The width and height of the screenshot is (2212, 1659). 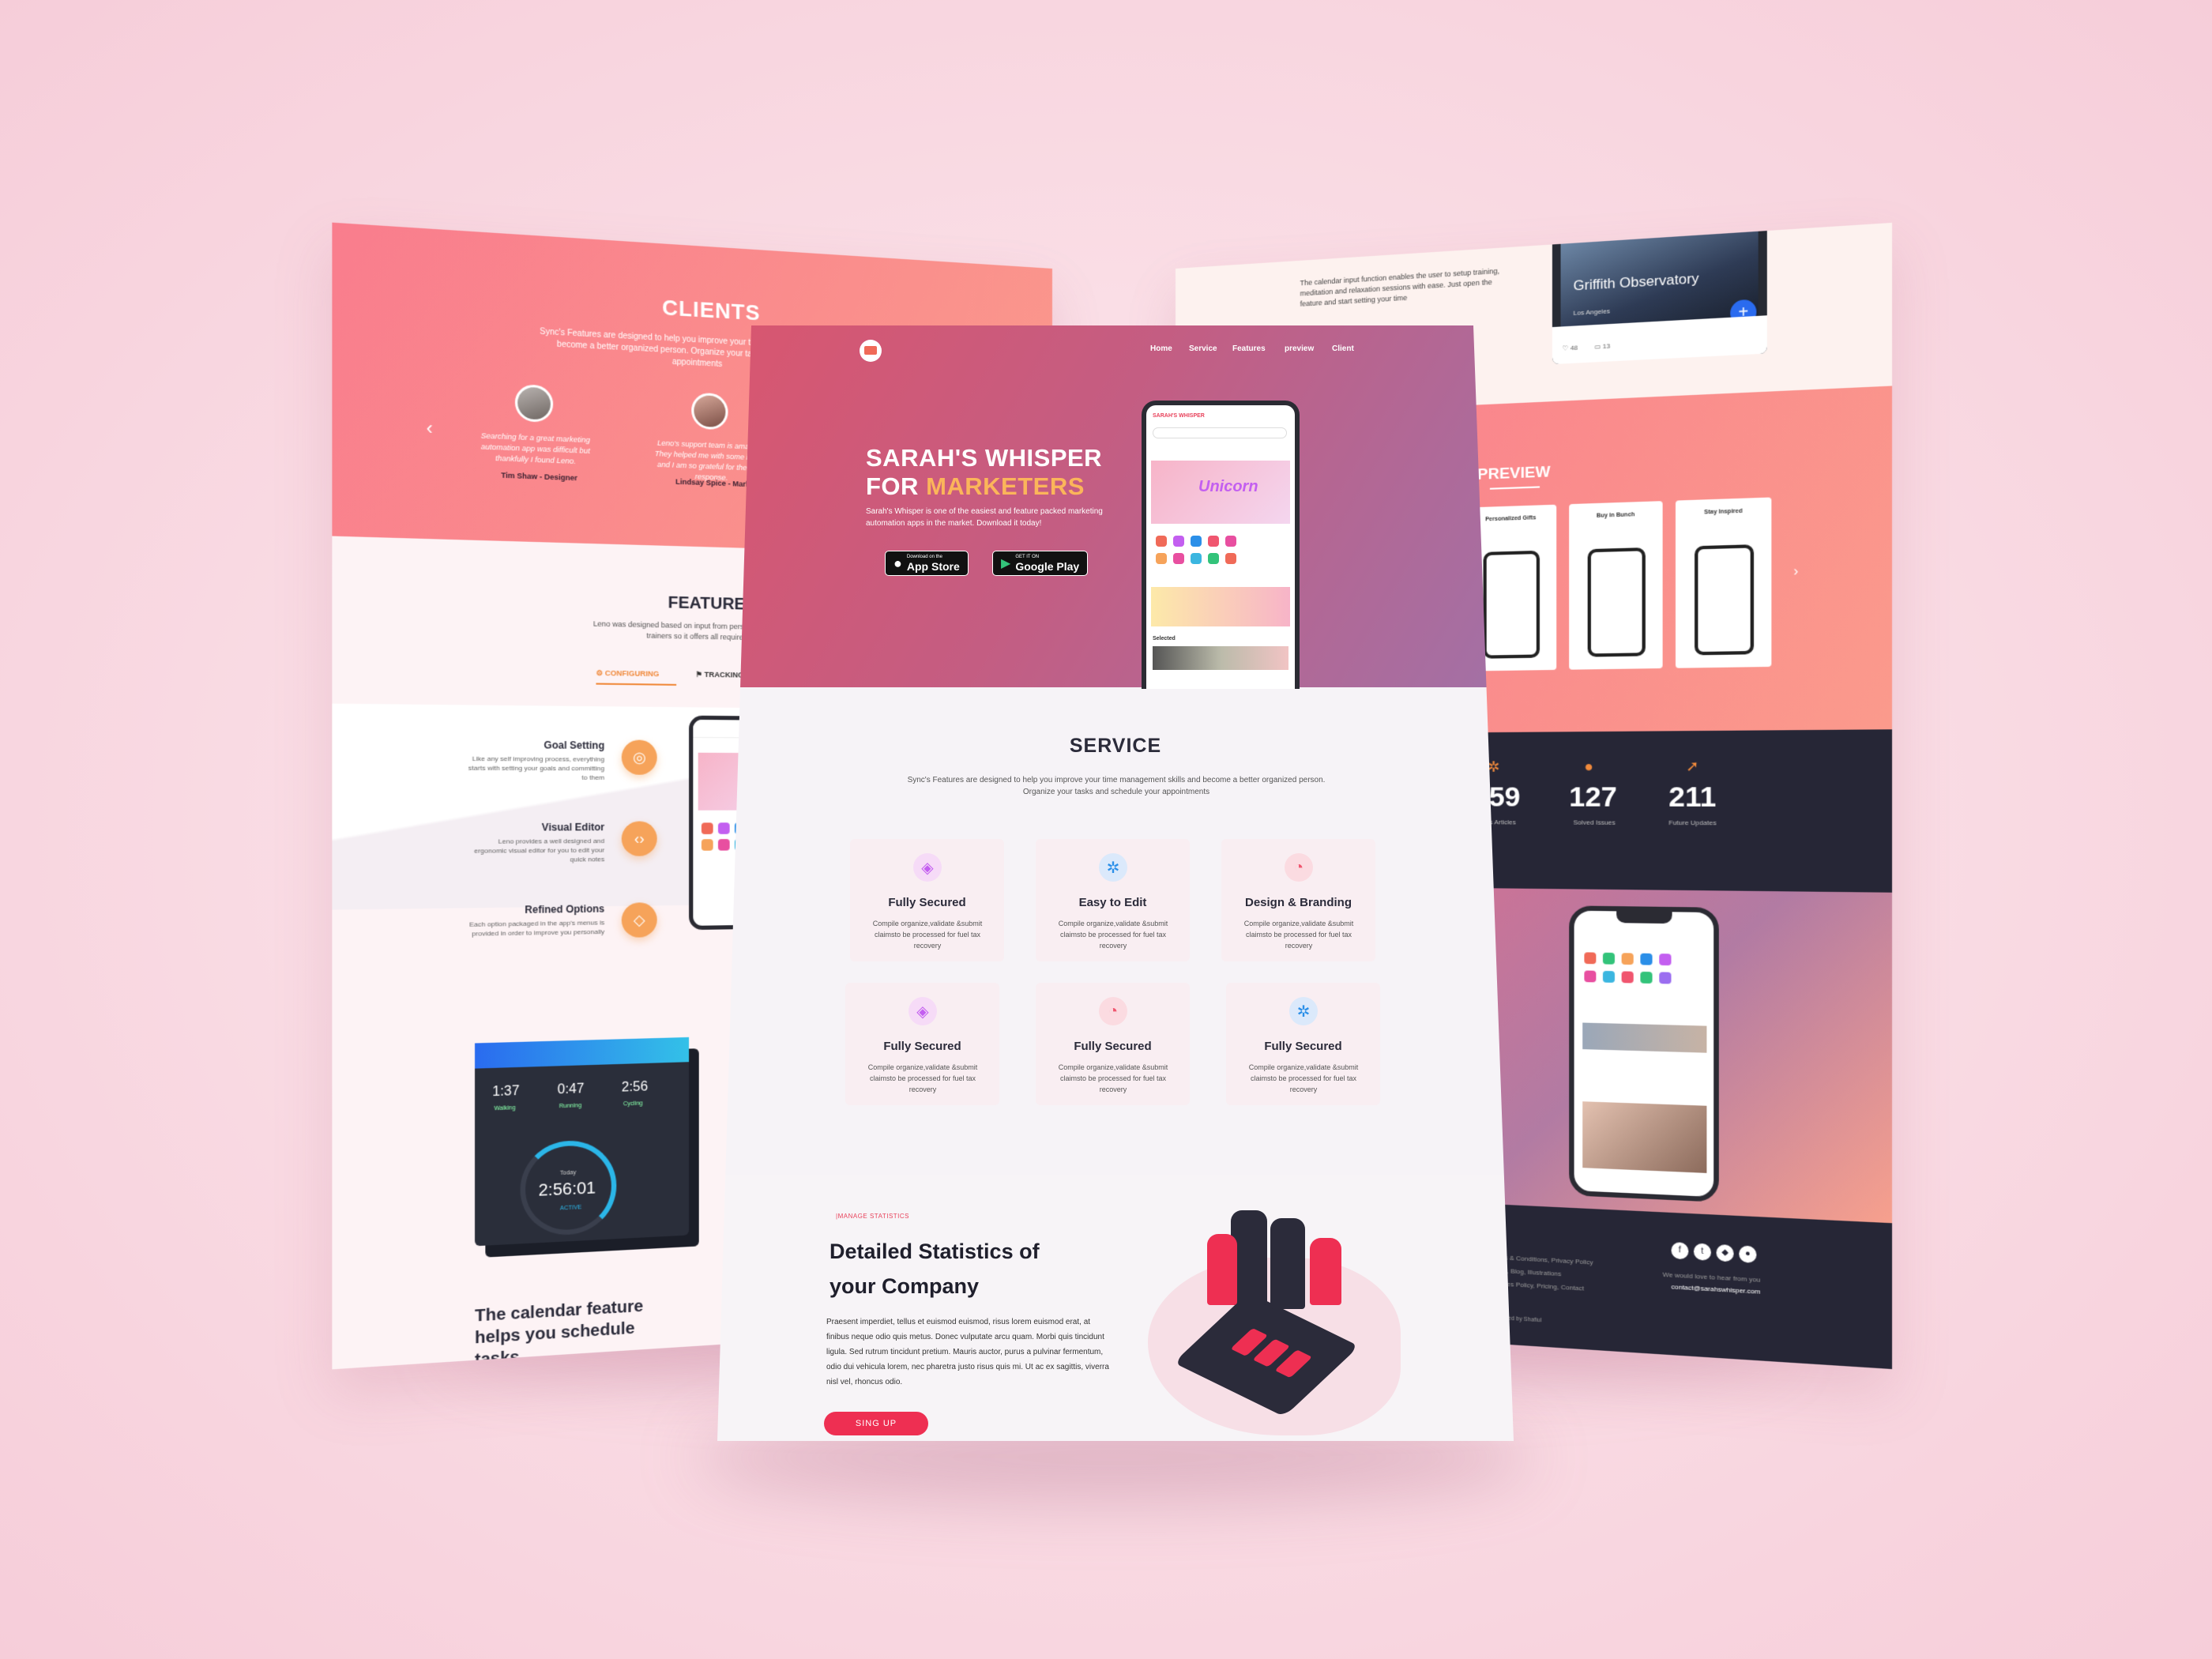 What do you see at coordinates (430, 428) in the screenshot?
I see `chevron-left-icon: ‹` at bounding box center [430, 428].